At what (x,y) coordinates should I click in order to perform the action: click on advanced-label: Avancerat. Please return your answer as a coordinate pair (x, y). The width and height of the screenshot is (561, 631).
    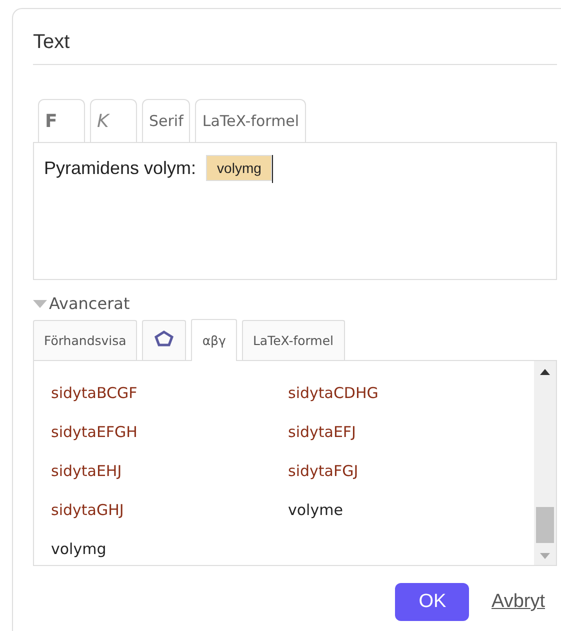
    Looking at the image, I should click on (89, 303).